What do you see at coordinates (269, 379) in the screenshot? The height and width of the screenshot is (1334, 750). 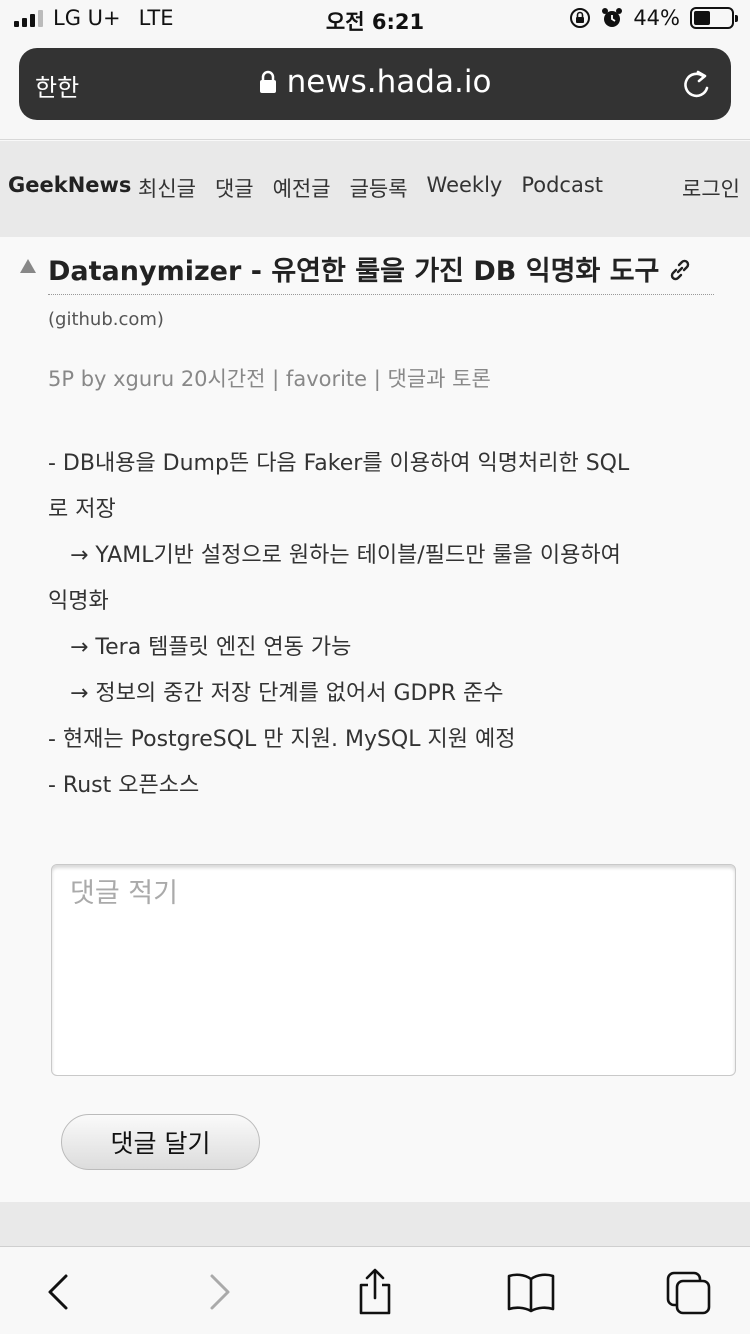 I see `post-meta: 5P by xguru 20시간전 | favorite | 댓글과 토론` at bounding box center [269, 379].